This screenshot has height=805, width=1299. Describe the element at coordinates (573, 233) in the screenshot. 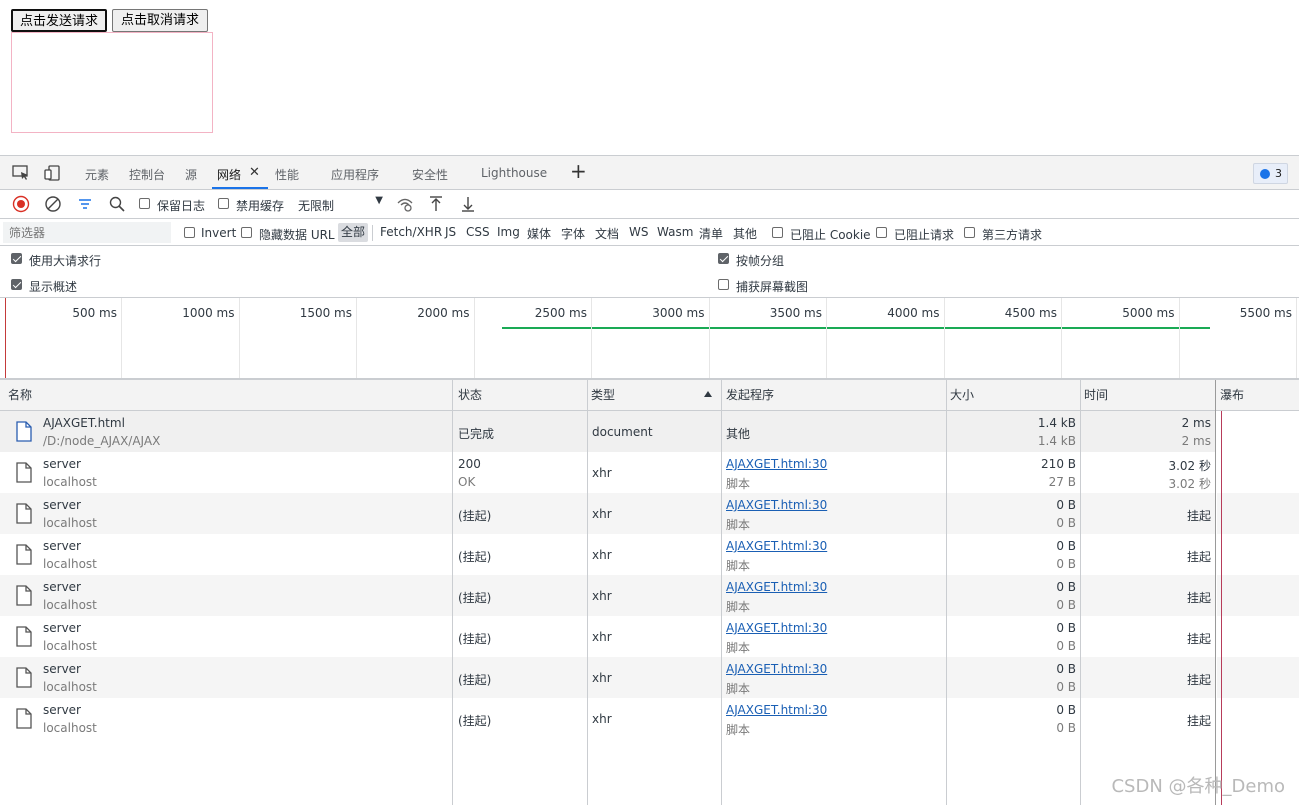

I see `filter-type-font: 字体` at that location.